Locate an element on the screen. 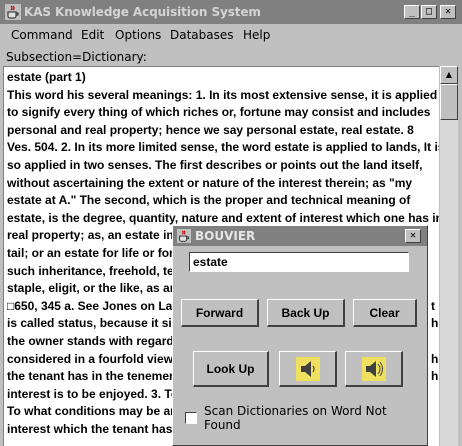 This screenshot has height=446, width=462. scan-dictionaries-label: Scan Dictionaries on Word Not Found is located at coordinates (295, 418).